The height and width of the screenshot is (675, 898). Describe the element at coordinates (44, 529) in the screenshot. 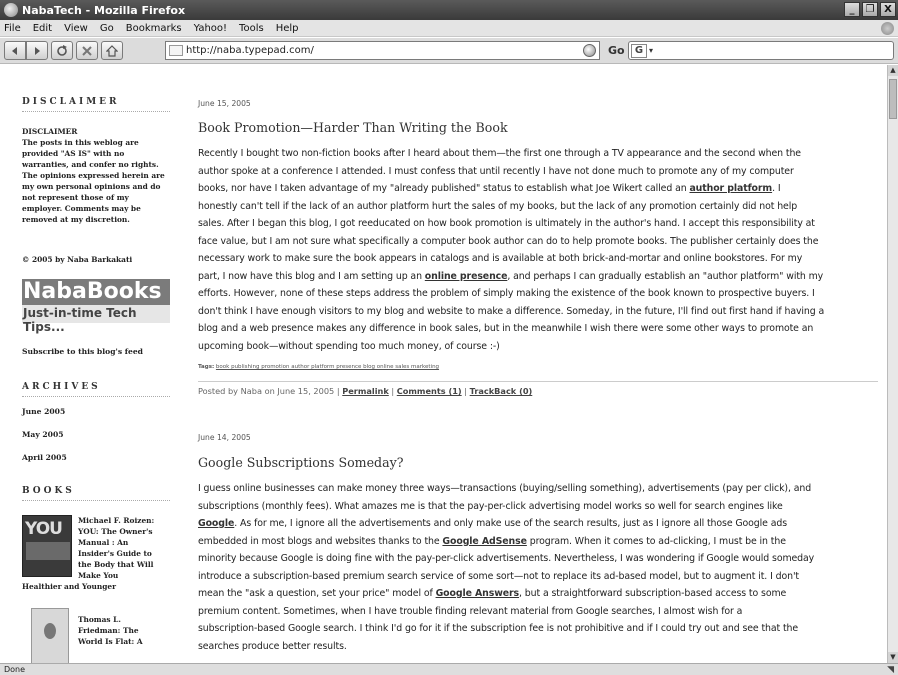

I see `book-cover-title: YOU` at that location.